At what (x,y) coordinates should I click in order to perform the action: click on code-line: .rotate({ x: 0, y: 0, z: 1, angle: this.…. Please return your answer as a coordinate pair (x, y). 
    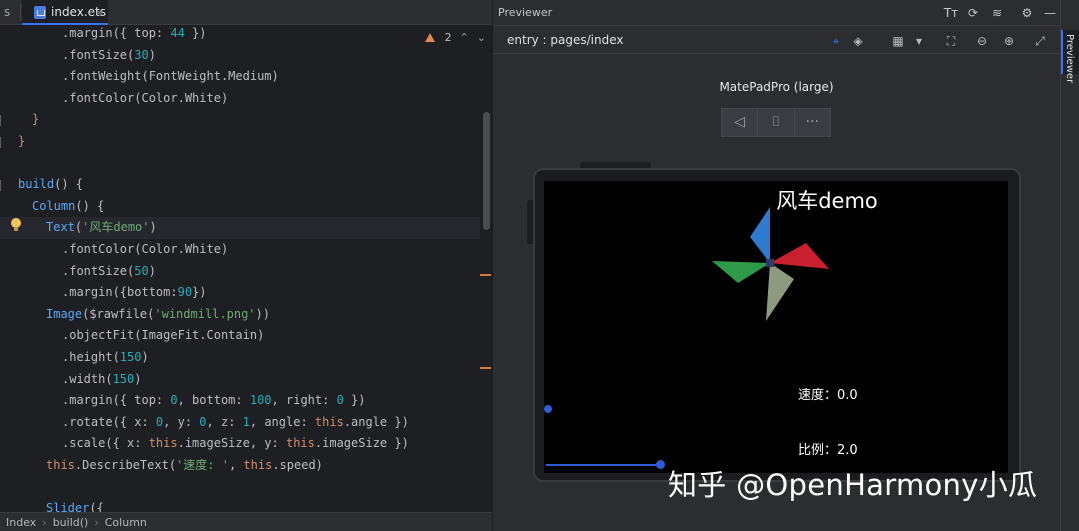
    Looking at the image, I should click on (204, 423).